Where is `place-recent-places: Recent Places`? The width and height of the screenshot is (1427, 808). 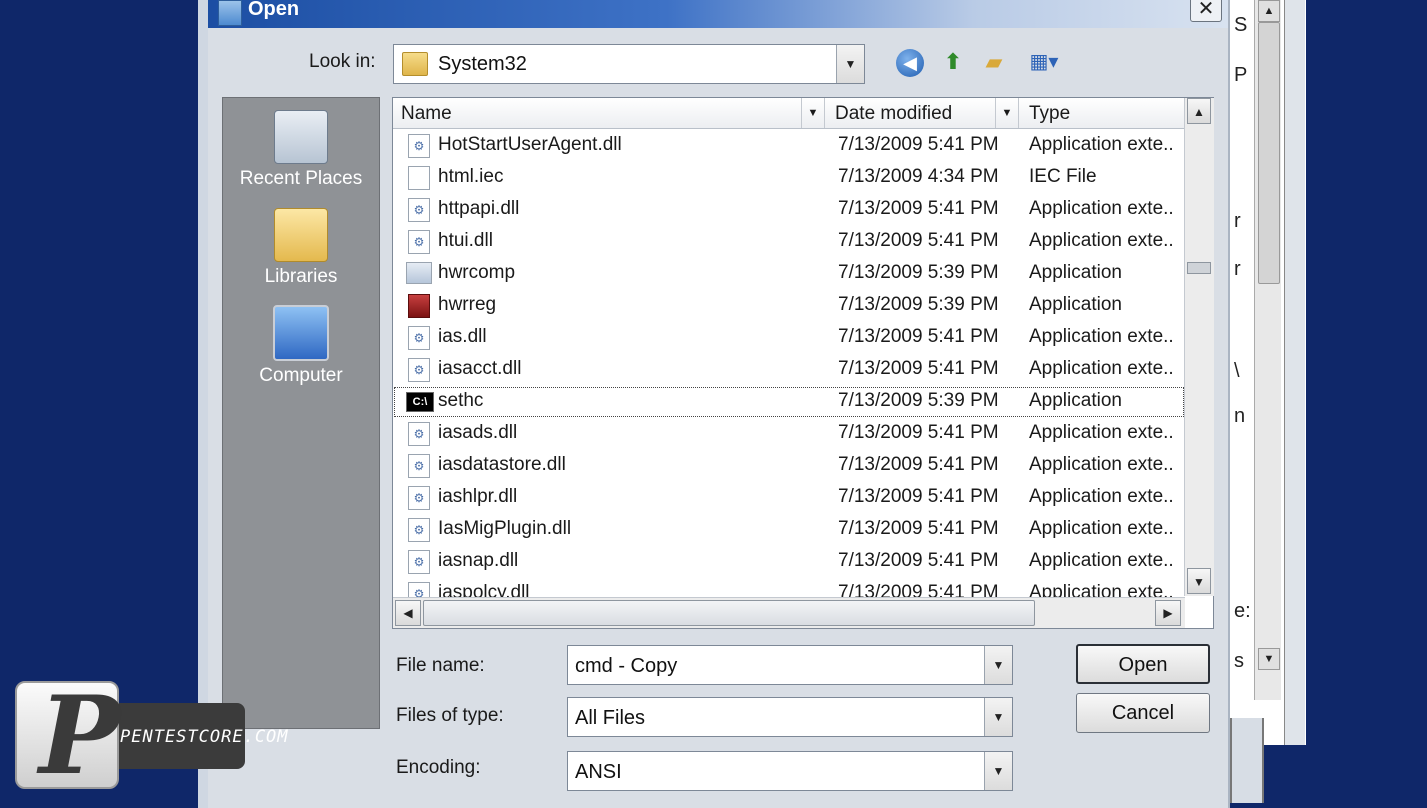 place-recent-places: Recent Places is located at coordinates (301, 150).